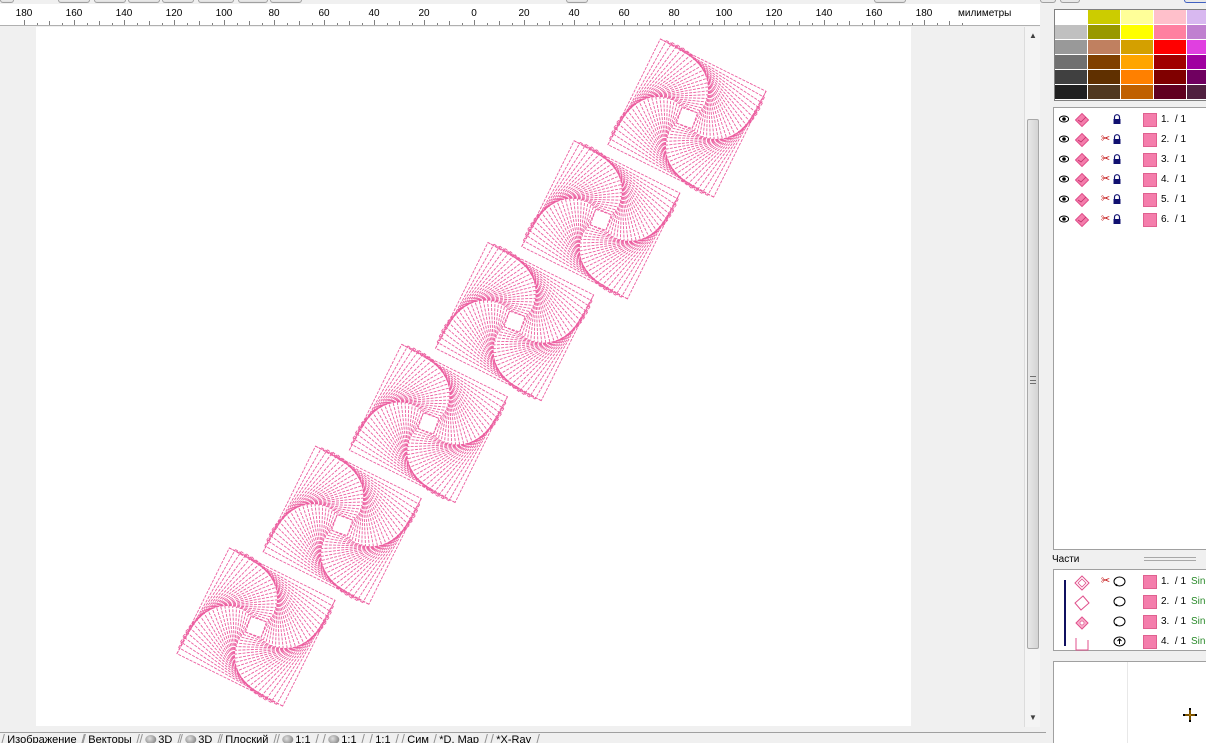 This screenshot has width=1206, height=743. What do you see at coordinates (1033, 384) in the screenshot?
I see `scrollbar-thumb` at bounding box center [1033, 384].